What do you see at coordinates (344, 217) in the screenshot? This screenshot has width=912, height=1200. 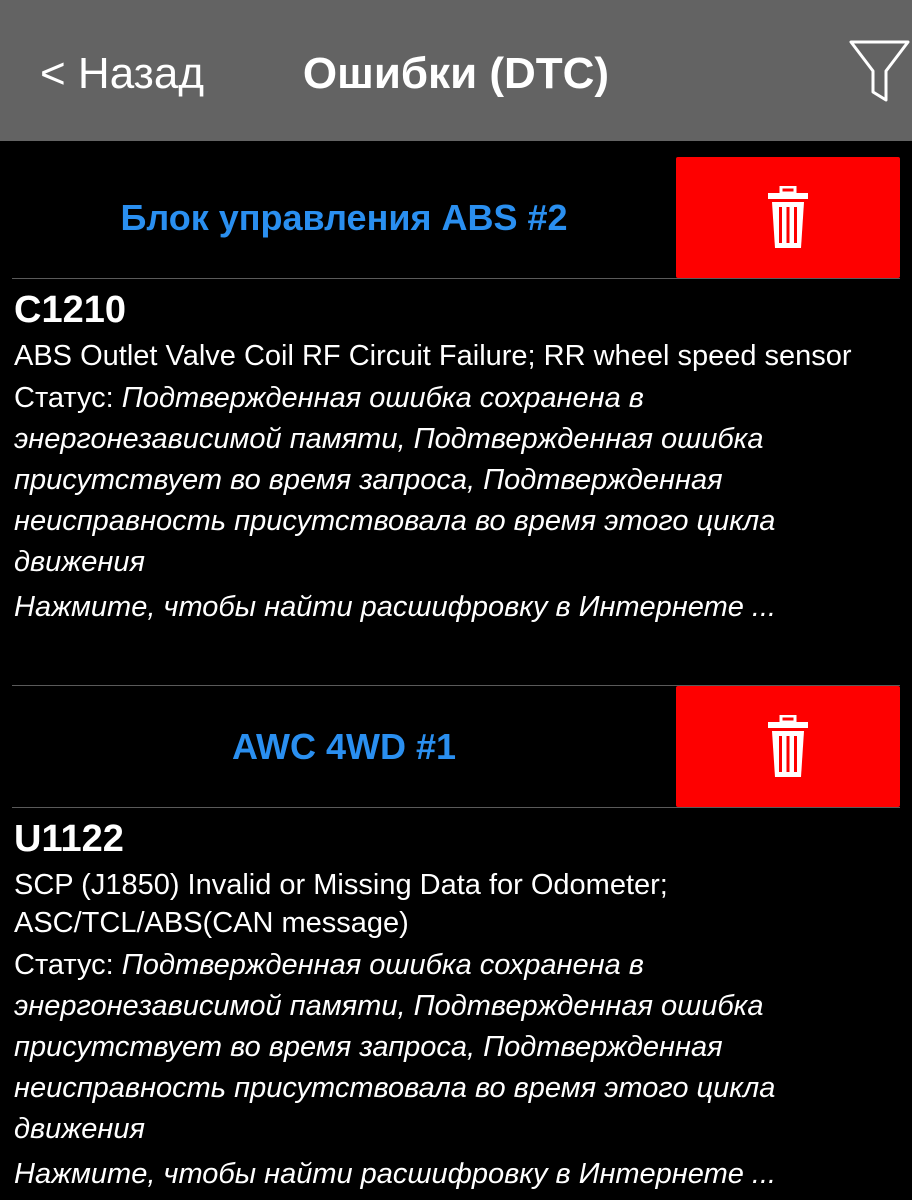 I see `module-name: Блок управления ABS #2` at bounding box center [344, 217].